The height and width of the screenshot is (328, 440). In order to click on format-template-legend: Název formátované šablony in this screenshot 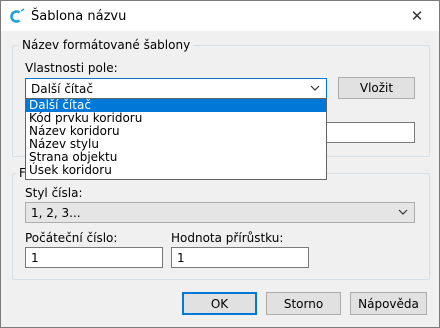, I will do `click(106, 45)`.